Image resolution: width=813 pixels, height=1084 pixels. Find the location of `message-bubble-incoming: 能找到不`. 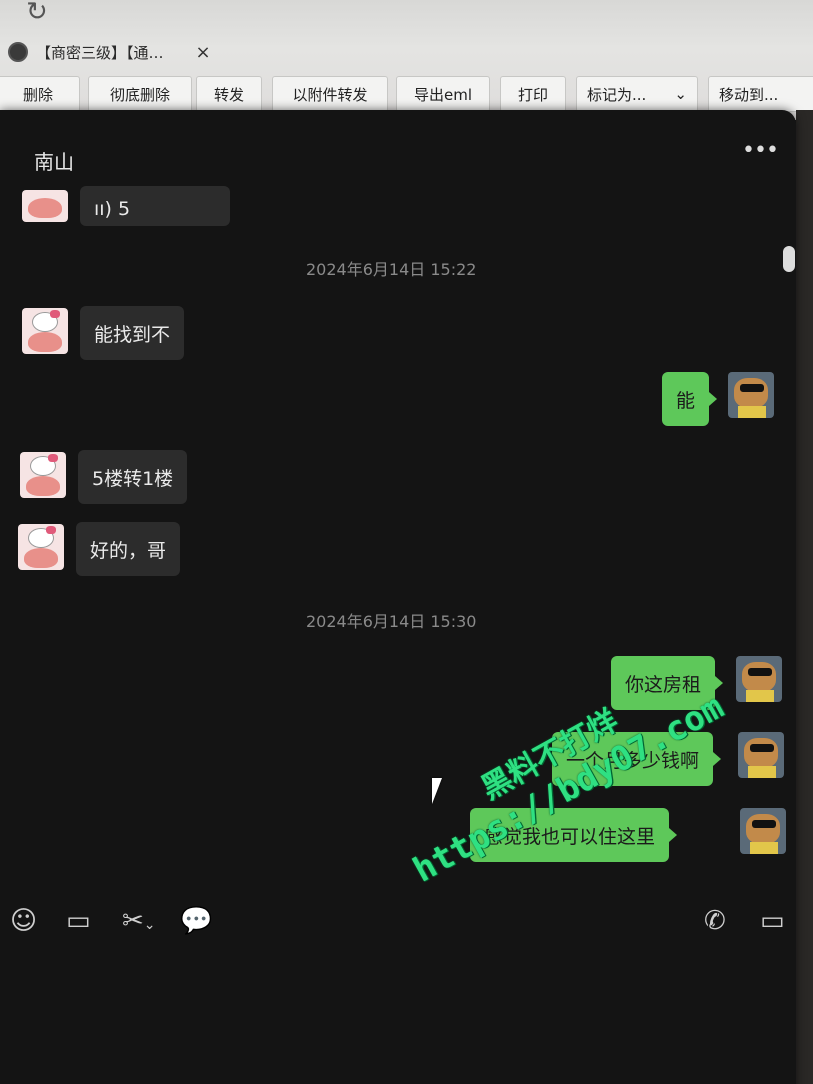

message-bubble-incoming: 能找到不 is located at coordinates (132, 333).